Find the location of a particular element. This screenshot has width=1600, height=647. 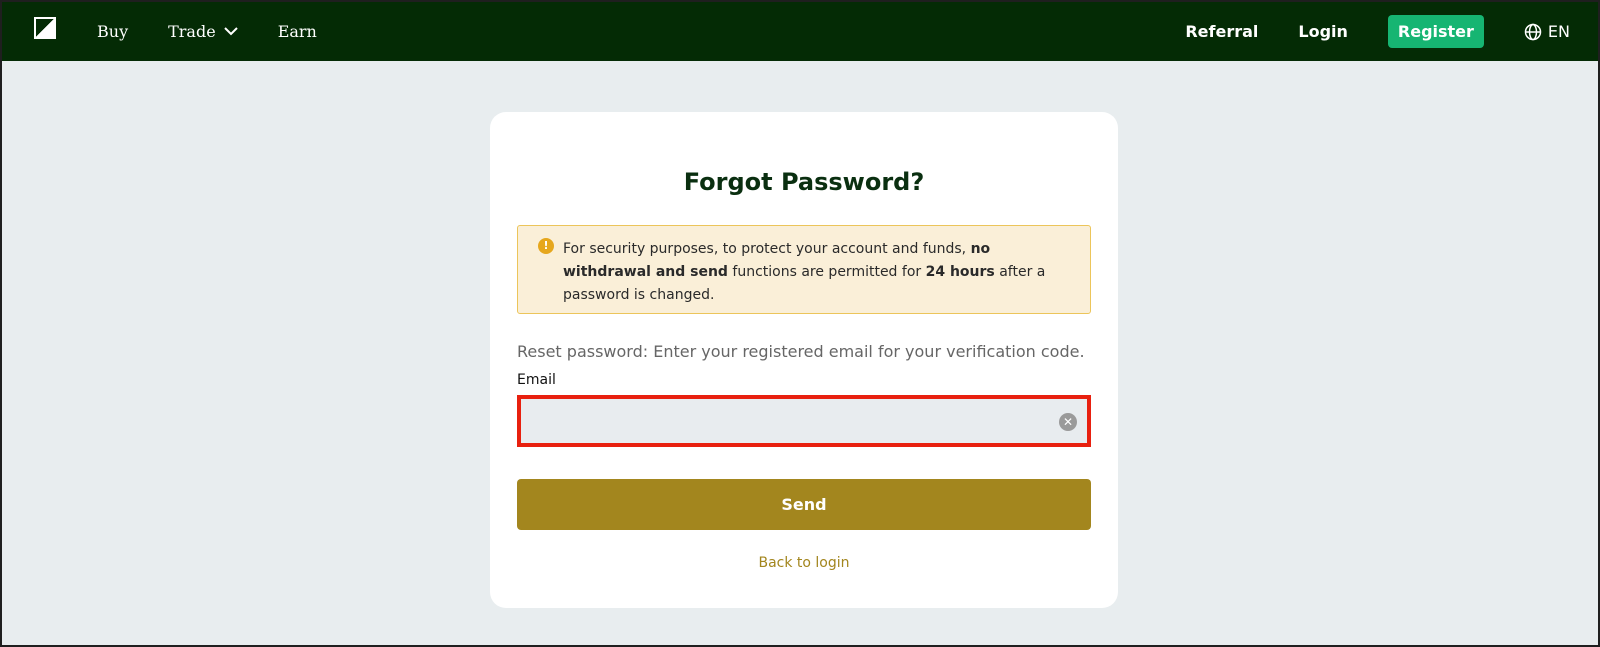

nav-earn: Earn is located at coordinates (297, 31).